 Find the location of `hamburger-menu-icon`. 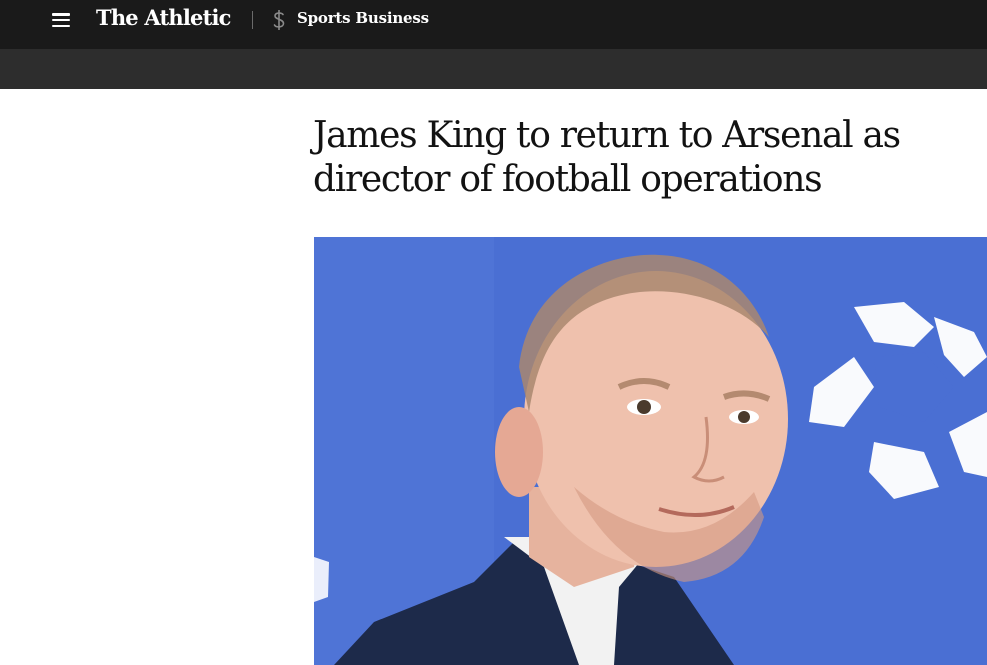

hamburger-menu-icon is located at coordinates (61, 20).